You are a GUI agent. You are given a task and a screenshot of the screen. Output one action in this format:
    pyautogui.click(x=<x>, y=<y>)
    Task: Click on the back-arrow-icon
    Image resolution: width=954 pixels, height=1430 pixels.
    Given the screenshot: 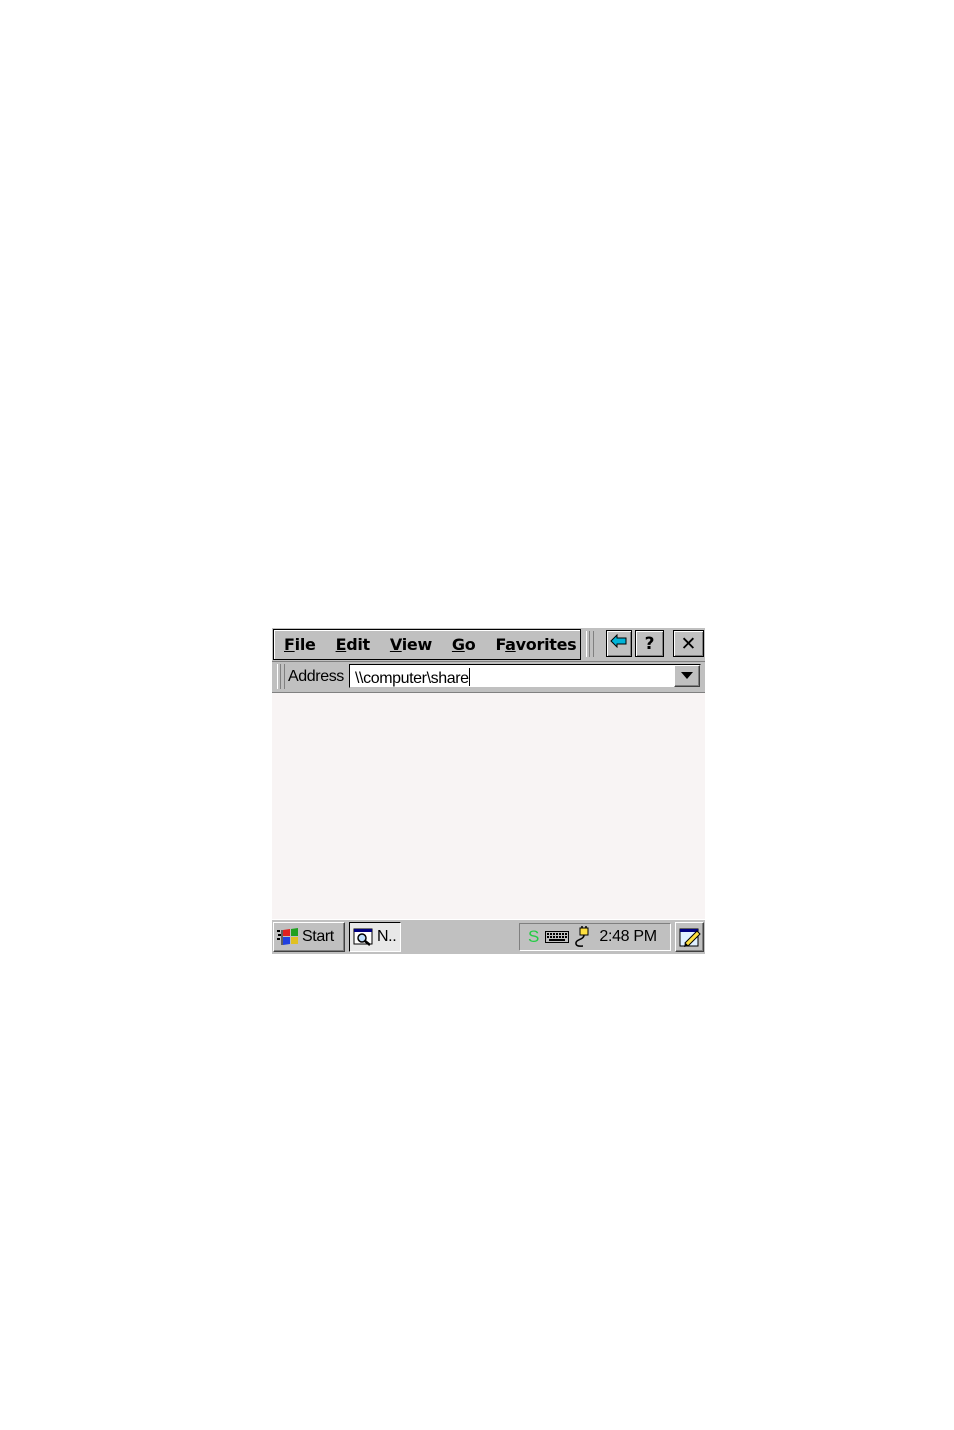 What is the action you would take?
    pyautogui.click(x=619, y=643)
    